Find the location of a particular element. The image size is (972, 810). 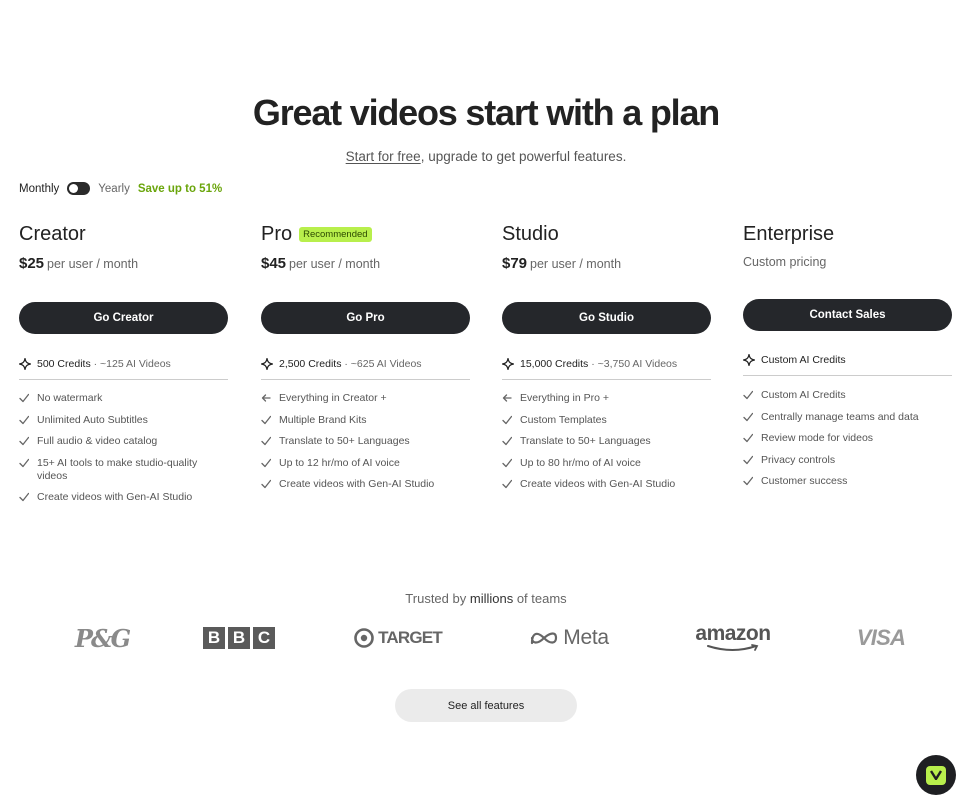

see-all-features-button: See all features is located at coordinates (486, 705).